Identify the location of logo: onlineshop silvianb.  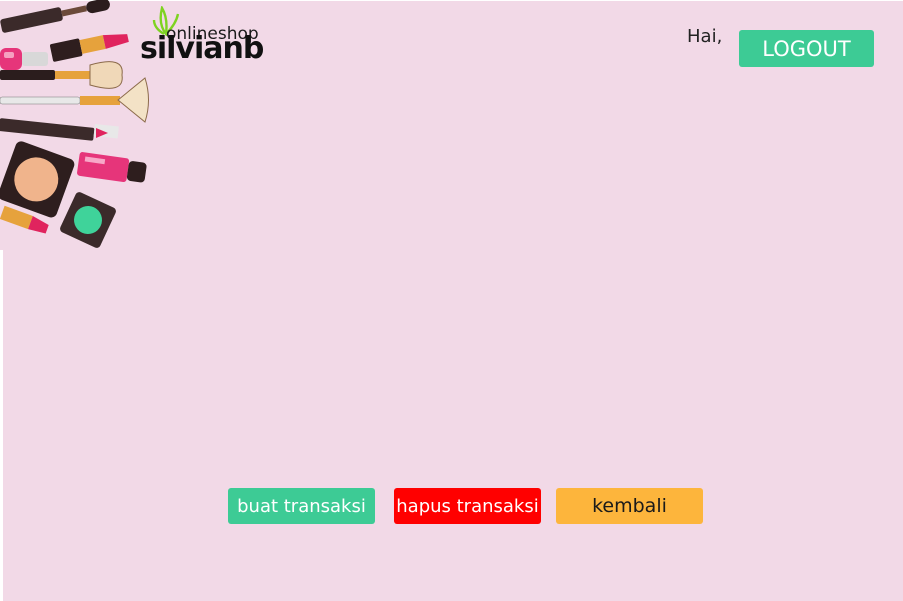
(210, 37).